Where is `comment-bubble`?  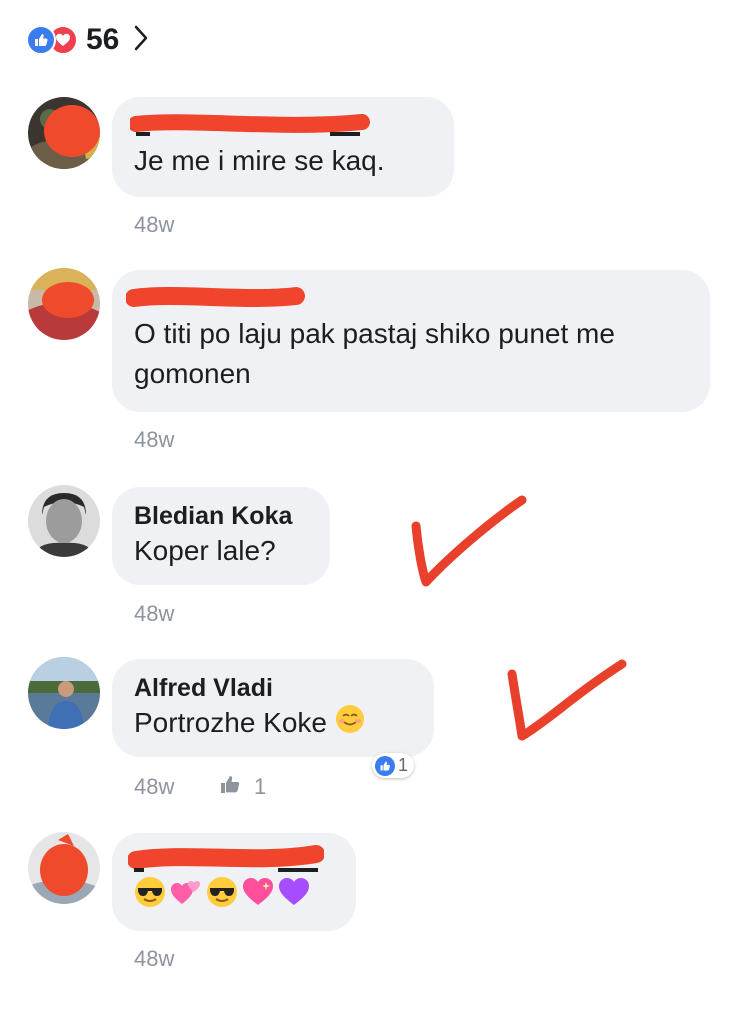 comment-bubble is located at coordinates (234, 882).